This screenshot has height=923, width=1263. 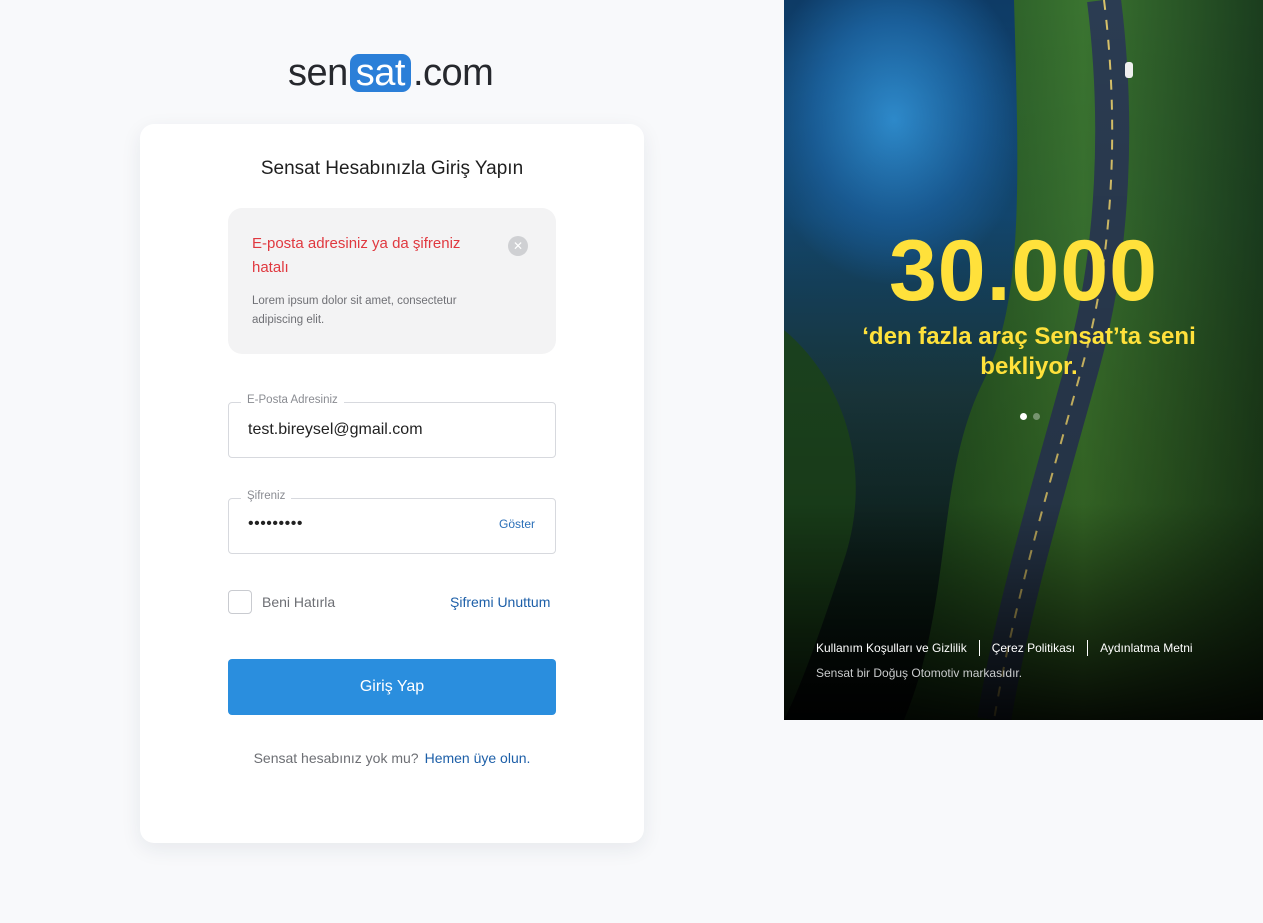 I want to click on close-icon: ✕, so click(x=518, y=246).